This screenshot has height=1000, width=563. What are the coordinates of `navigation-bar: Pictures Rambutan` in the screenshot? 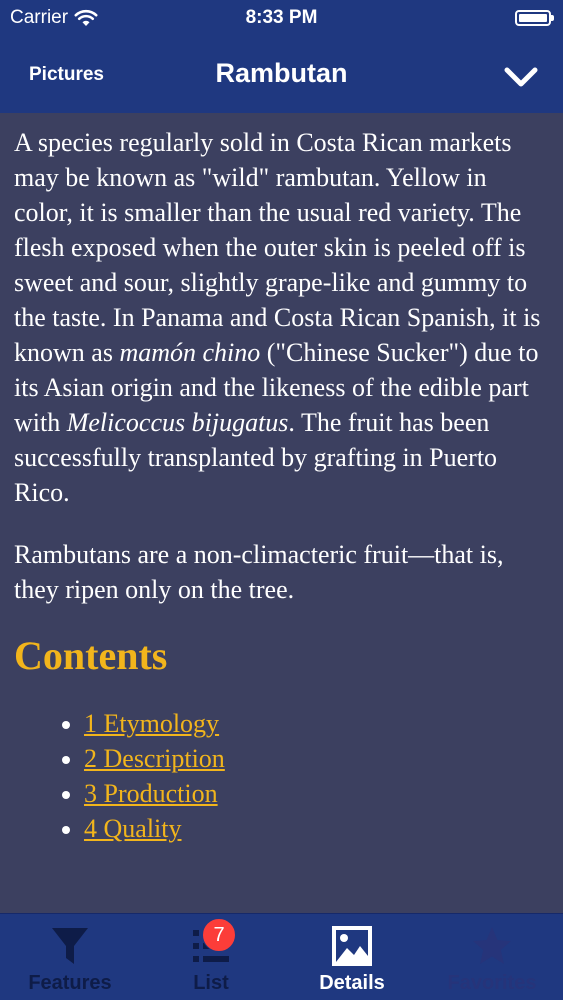 It's located at (281, 75).